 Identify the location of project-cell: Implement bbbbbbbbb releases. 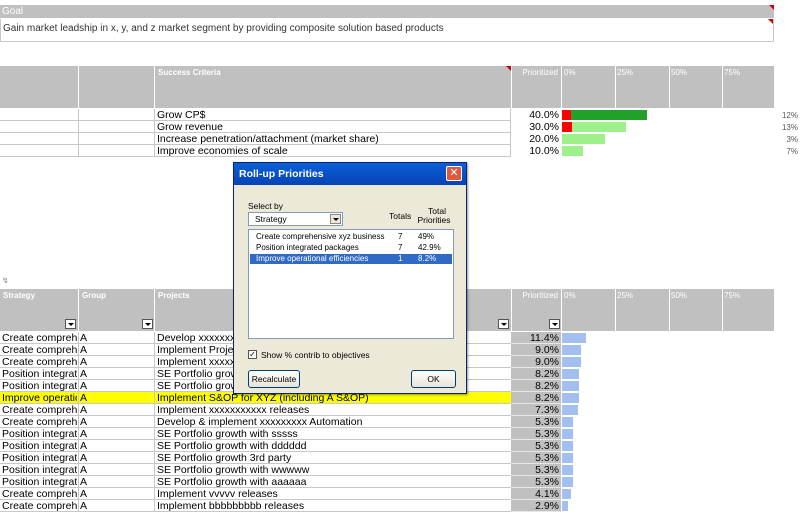
(333, 506).